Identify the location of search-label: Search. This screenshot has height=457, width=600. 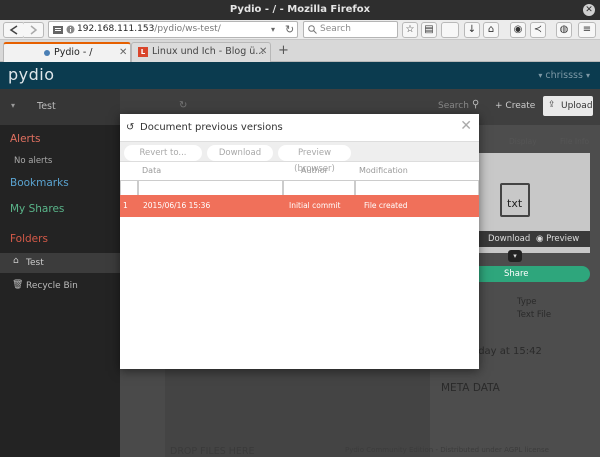
(453, 106).